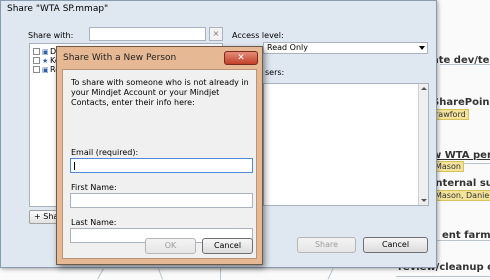  What do you see at coordinates (424, 200) in the screenshot?
I see `scroll-down-icon` at bounding box center [424, 200].